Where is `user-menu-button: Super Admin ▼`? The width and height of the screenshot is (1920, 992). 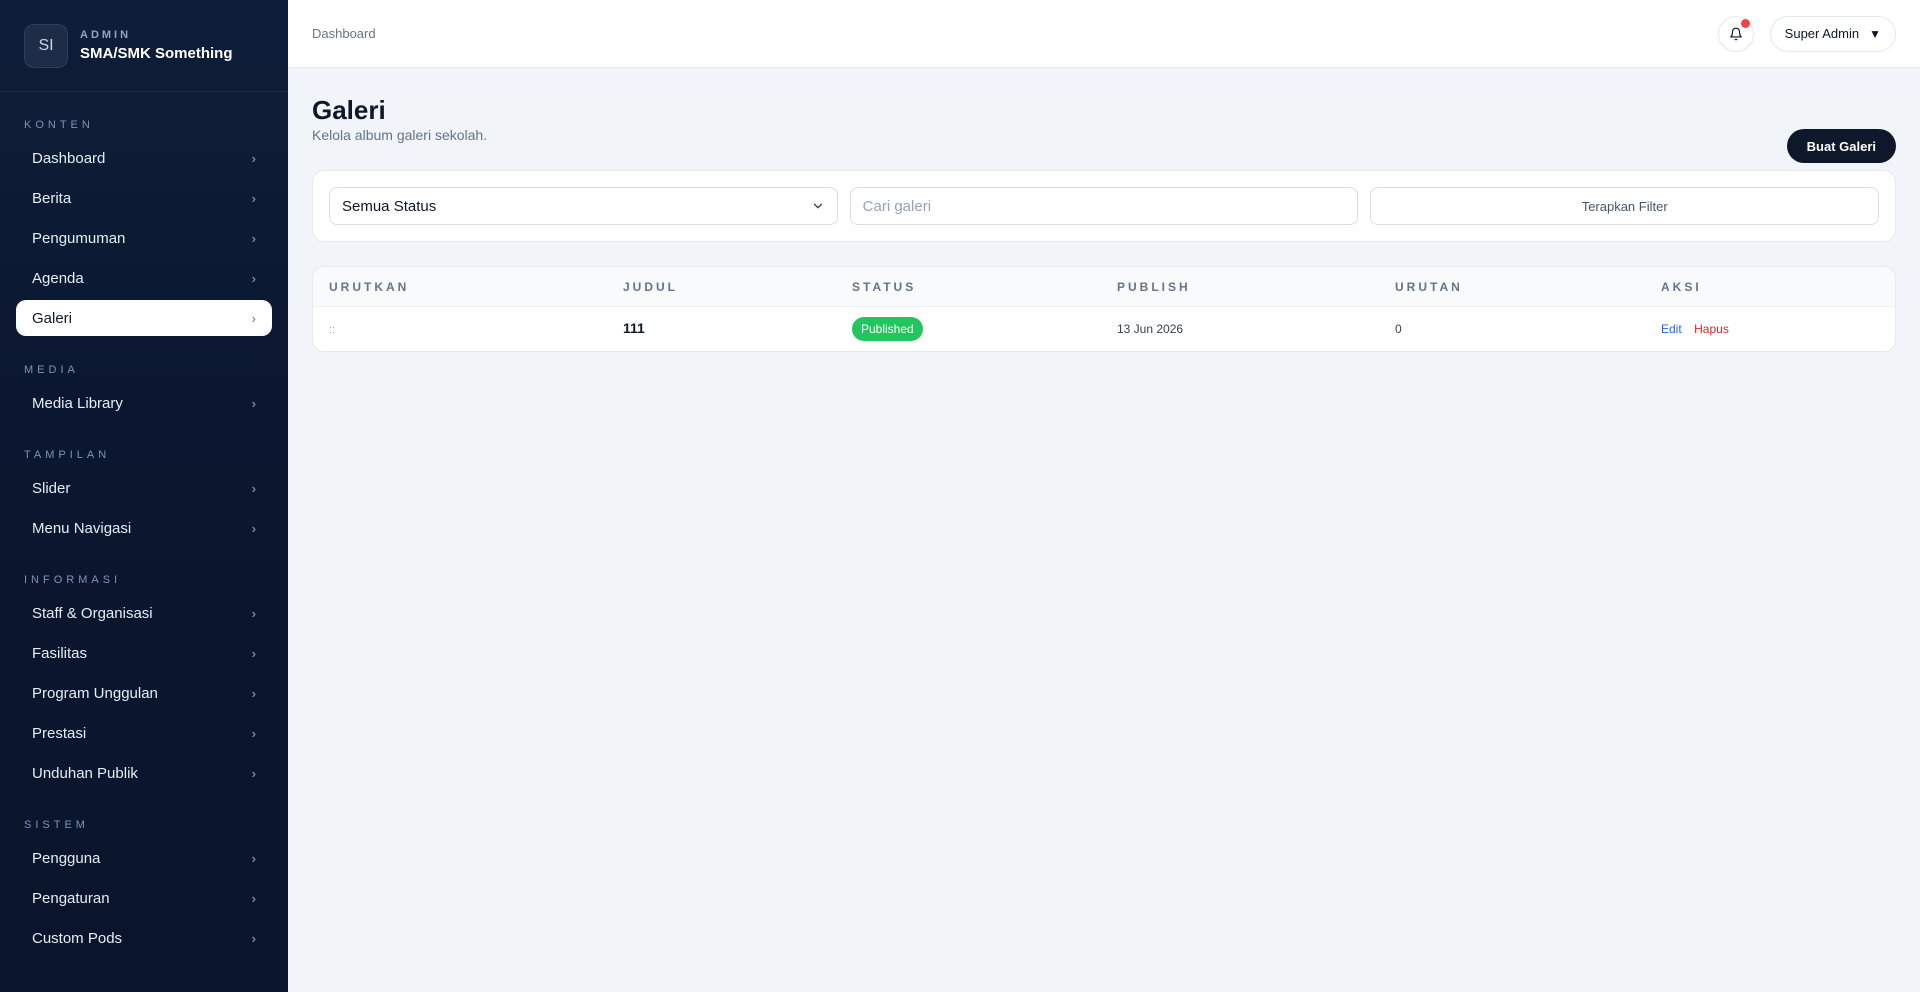
user-menu-button: Super Admin ▼ is located at coordinates (1832, 33).